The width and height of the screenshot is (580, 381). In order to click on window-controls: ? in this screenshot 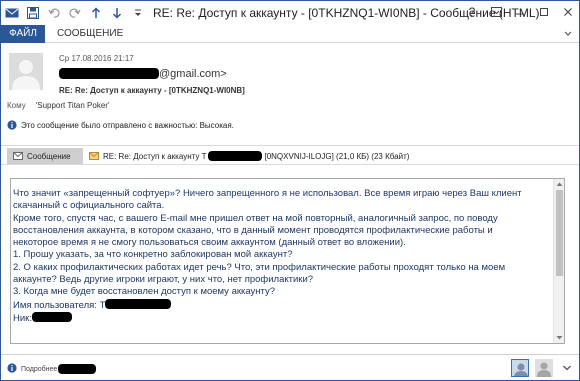, I will do `click(519, 13)`.